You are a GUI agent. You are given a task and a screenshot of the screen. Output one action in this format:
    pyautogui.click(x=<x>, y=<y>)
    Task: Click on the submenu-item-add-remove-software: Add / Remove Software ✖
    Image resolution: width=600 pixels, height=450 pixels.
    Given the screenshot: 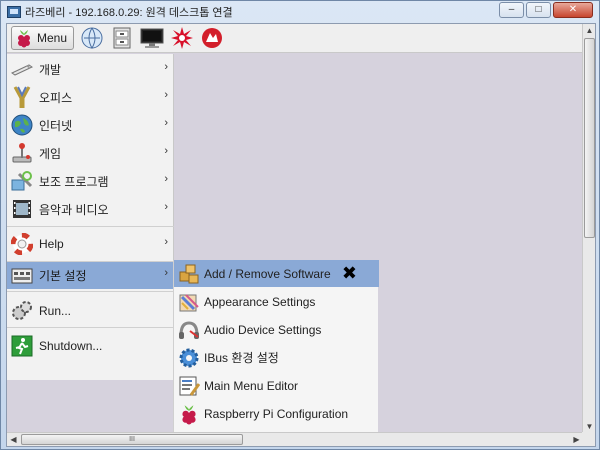 What is the action you would take?
    pyautogui.click(x=276, y=273)
    